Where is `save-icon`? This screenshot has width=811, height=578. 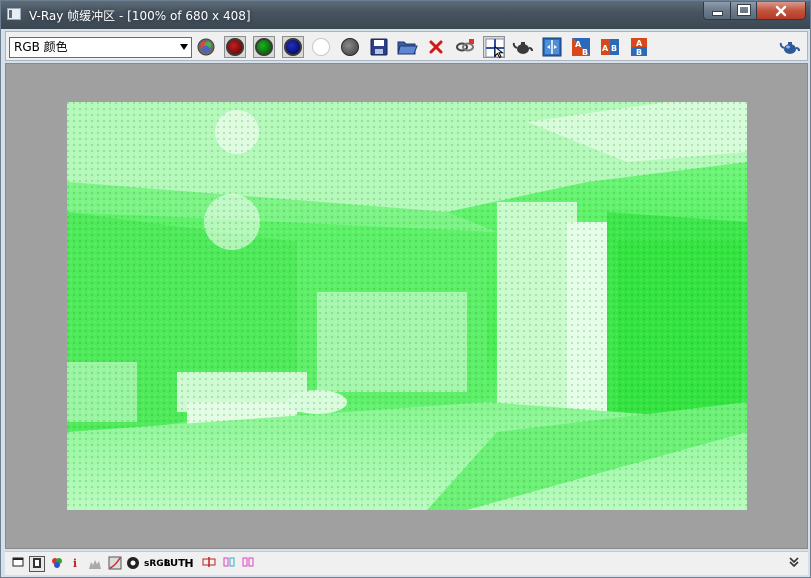 save-icon is located at coordinates (379, 47).